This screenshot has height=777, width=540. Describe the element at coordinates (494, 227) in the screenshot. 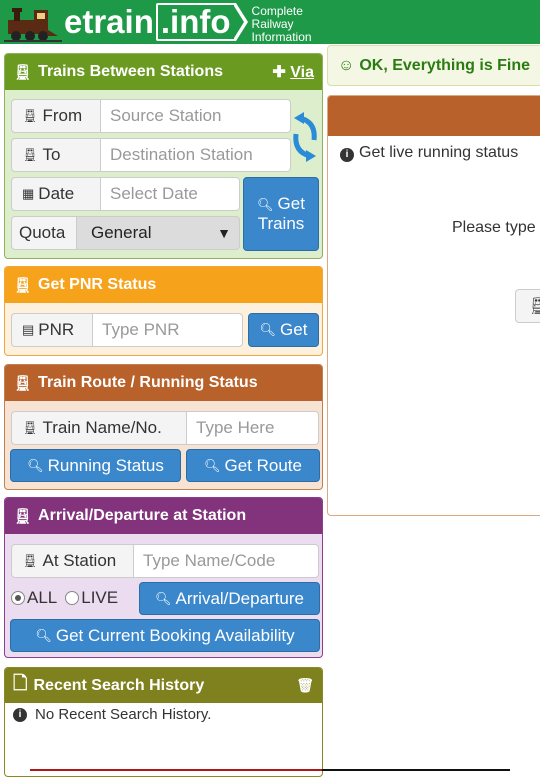

I see `content-instruction: Please type` at that location.